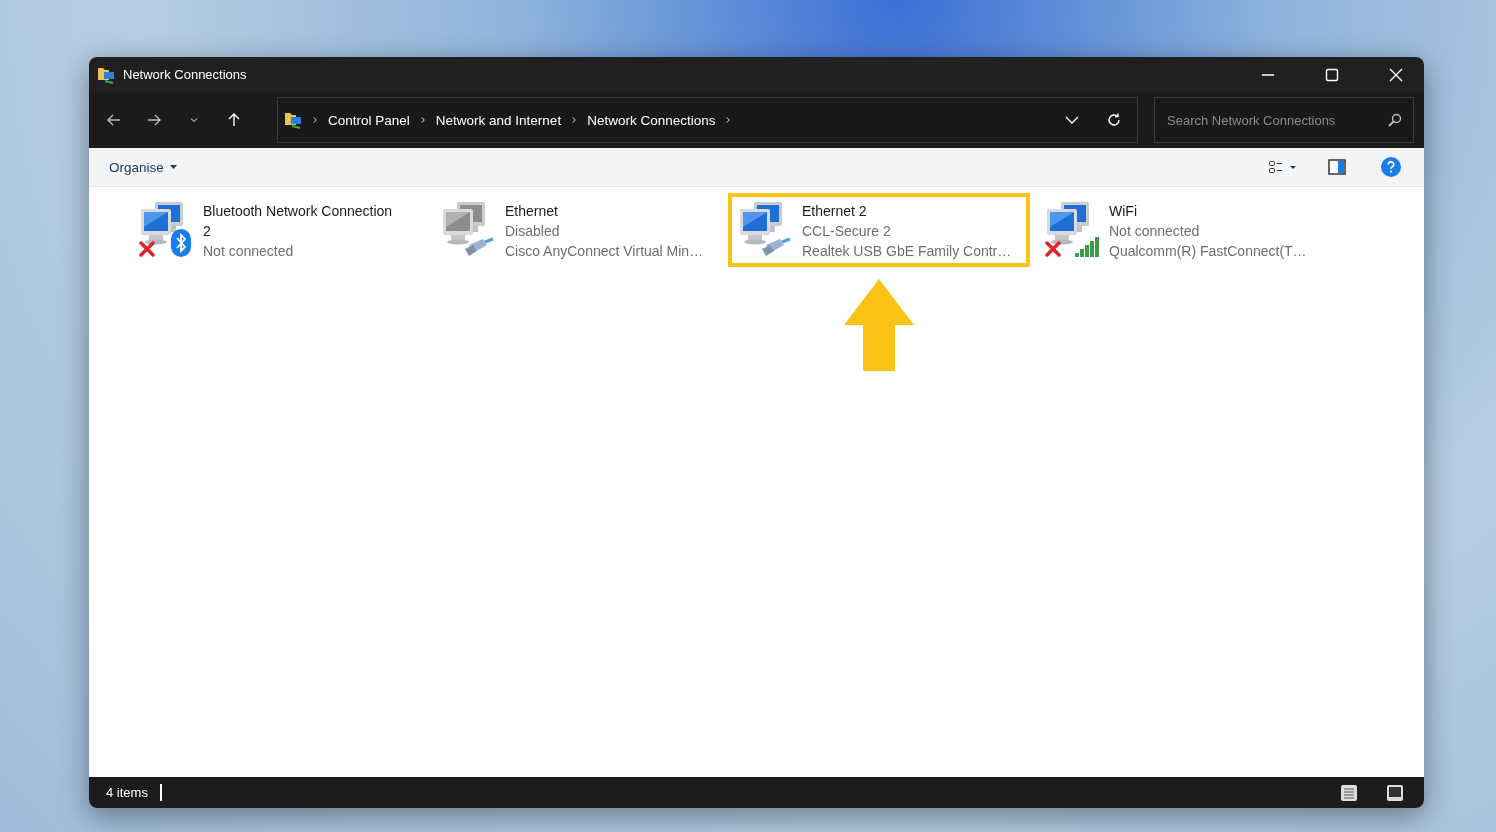 The width and height of the screenshot is (1496, 832). What do you see at coordinates (1395, 792) in the screenshot?
I see `tiles-view-icon` at bounding box center [1395, 792].